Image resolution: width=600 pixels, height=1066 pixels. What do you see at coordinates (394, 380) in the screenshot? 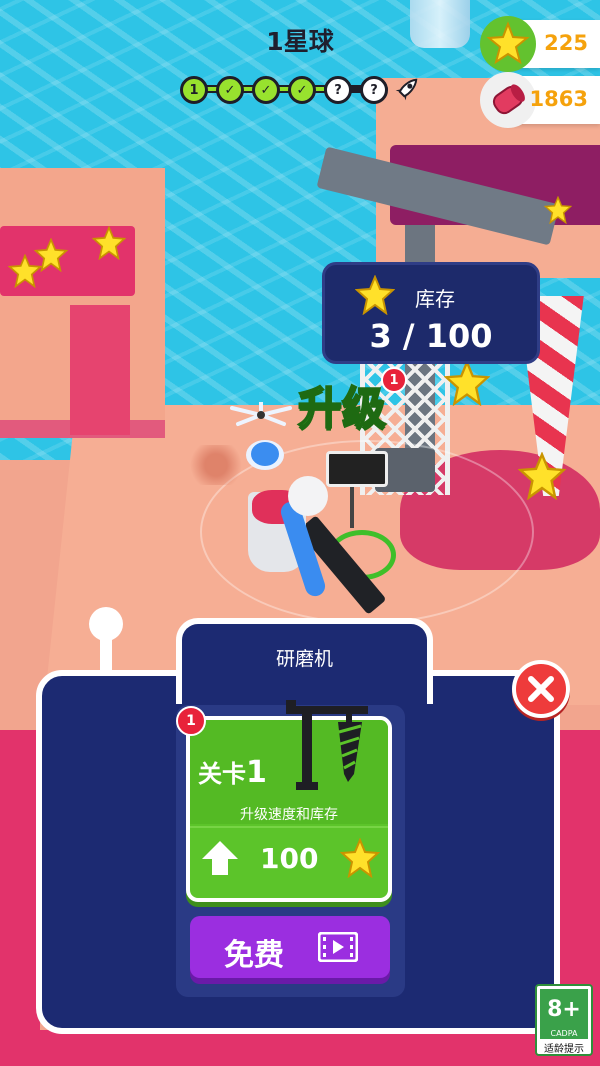
I see `upgrade-notification-badge: 1` at bounding box center [394, 380].